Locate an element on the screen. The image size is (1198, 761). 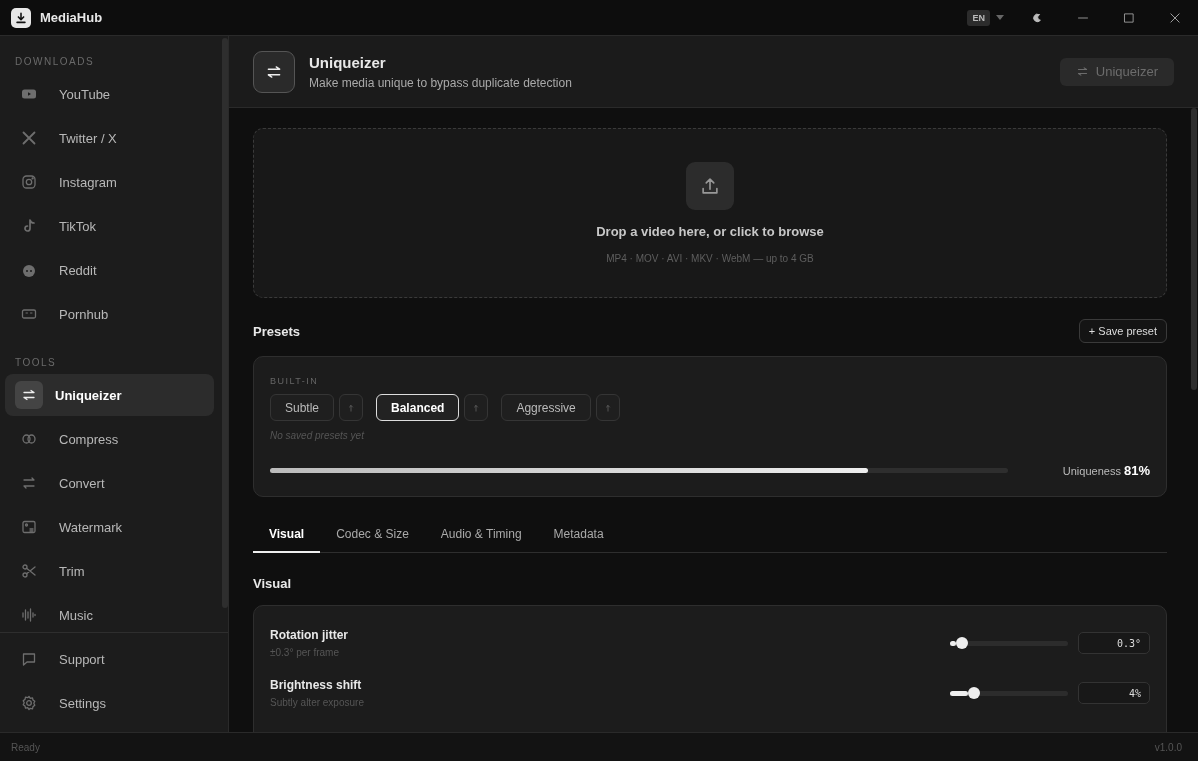
preset-chip: Balanced is located at coordinates (418, 407).